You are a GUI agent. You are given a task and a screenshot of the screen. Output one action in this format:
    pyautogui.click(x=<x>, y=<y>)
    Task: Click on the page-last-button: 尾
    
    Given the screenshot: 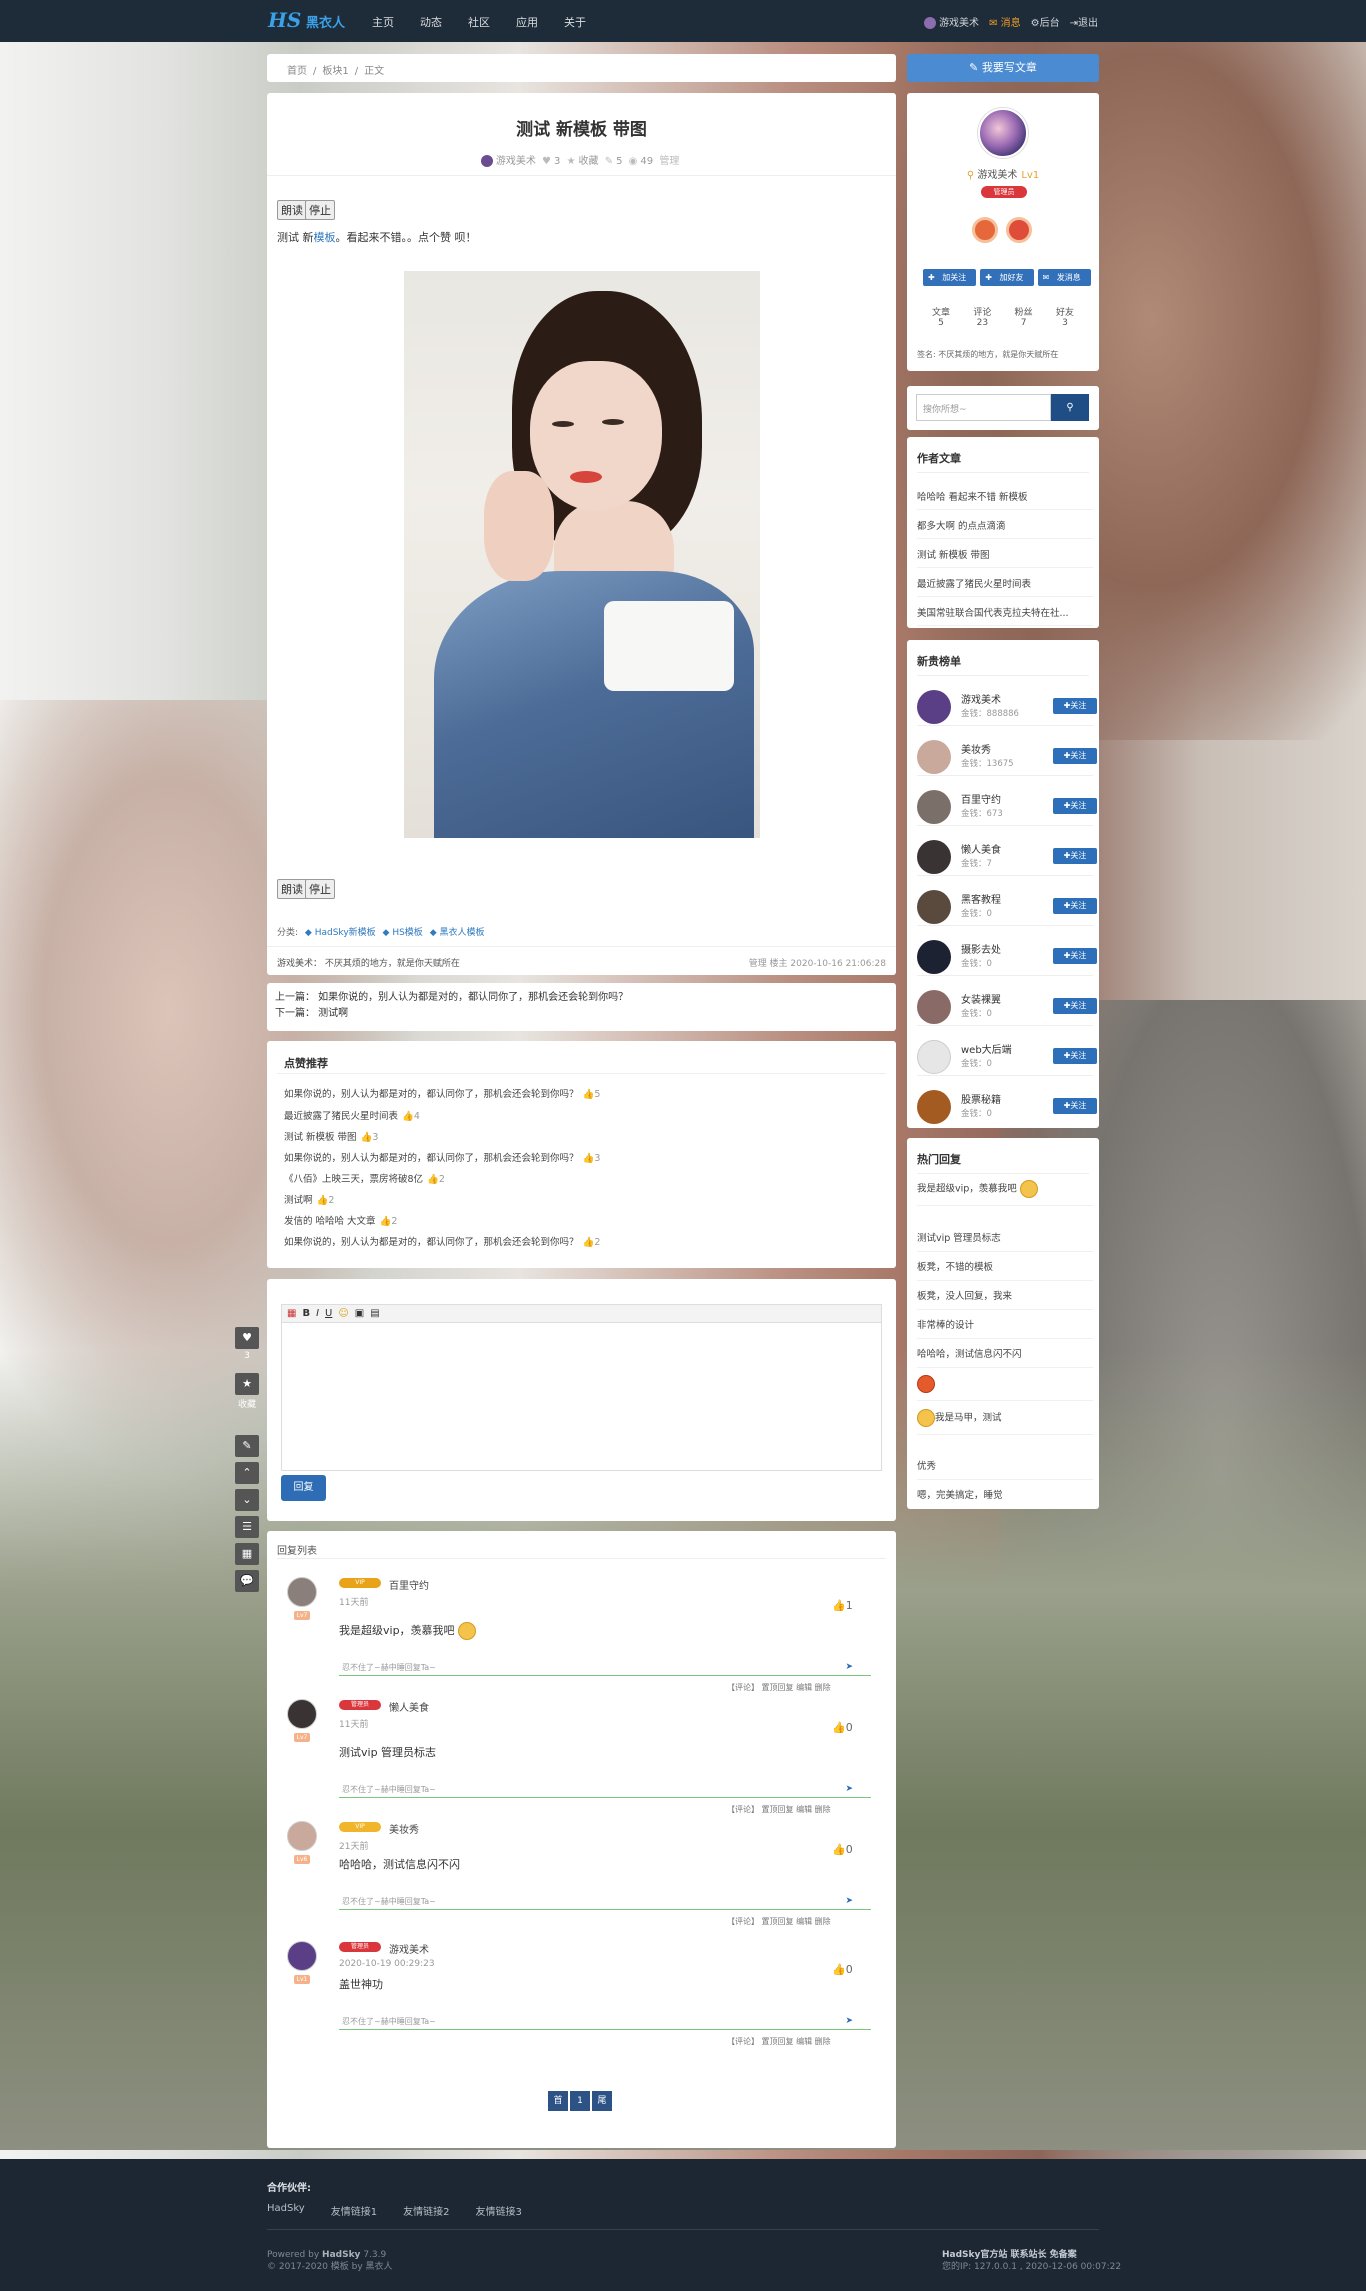 What is the action you would take?
    pyautogui.click(x=602, y=2101)
    